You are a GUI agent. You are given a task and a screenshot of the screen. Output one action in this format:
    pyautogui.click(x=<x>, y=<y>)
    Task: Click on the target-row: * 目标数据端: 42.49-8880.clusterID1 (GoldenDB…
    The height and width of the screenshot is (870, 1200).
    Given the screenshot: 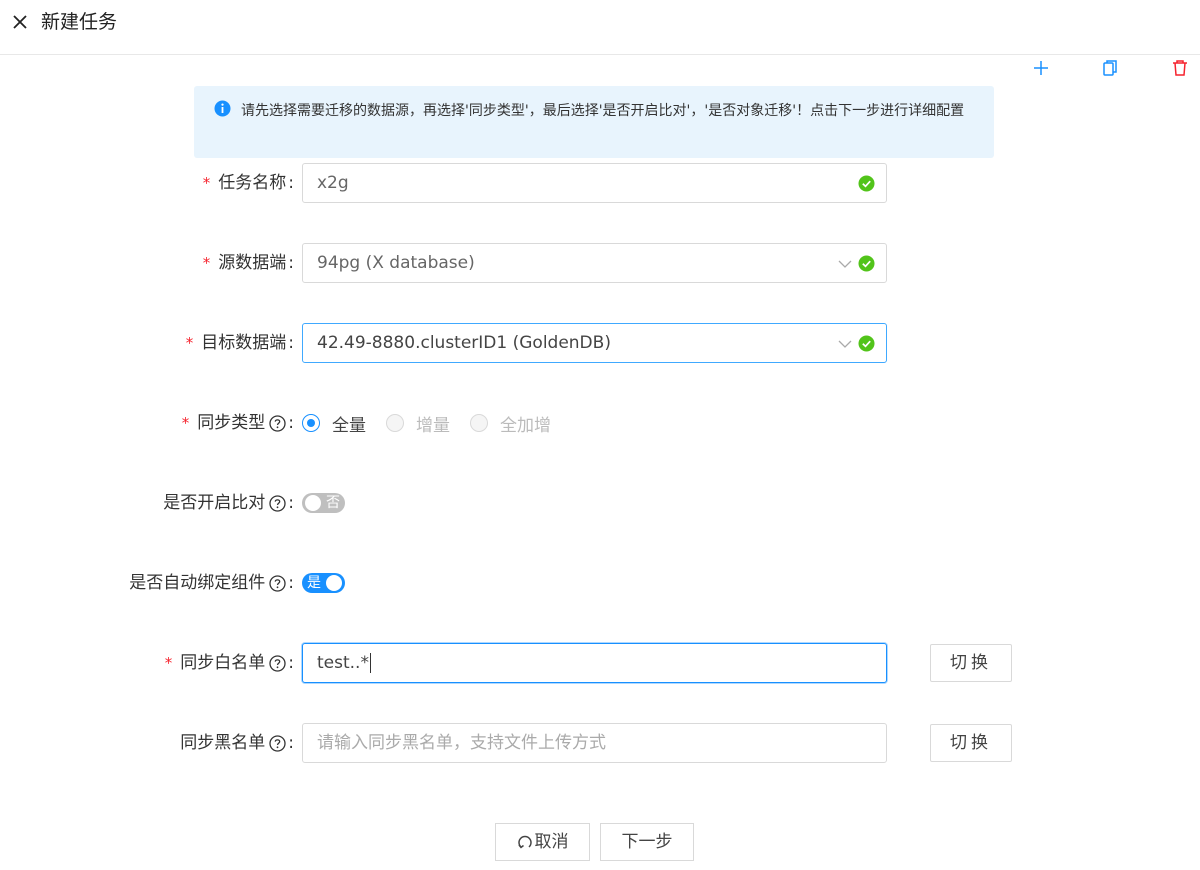 What is the action you would take?
    pyautogui.click(x=600, y=343)
    